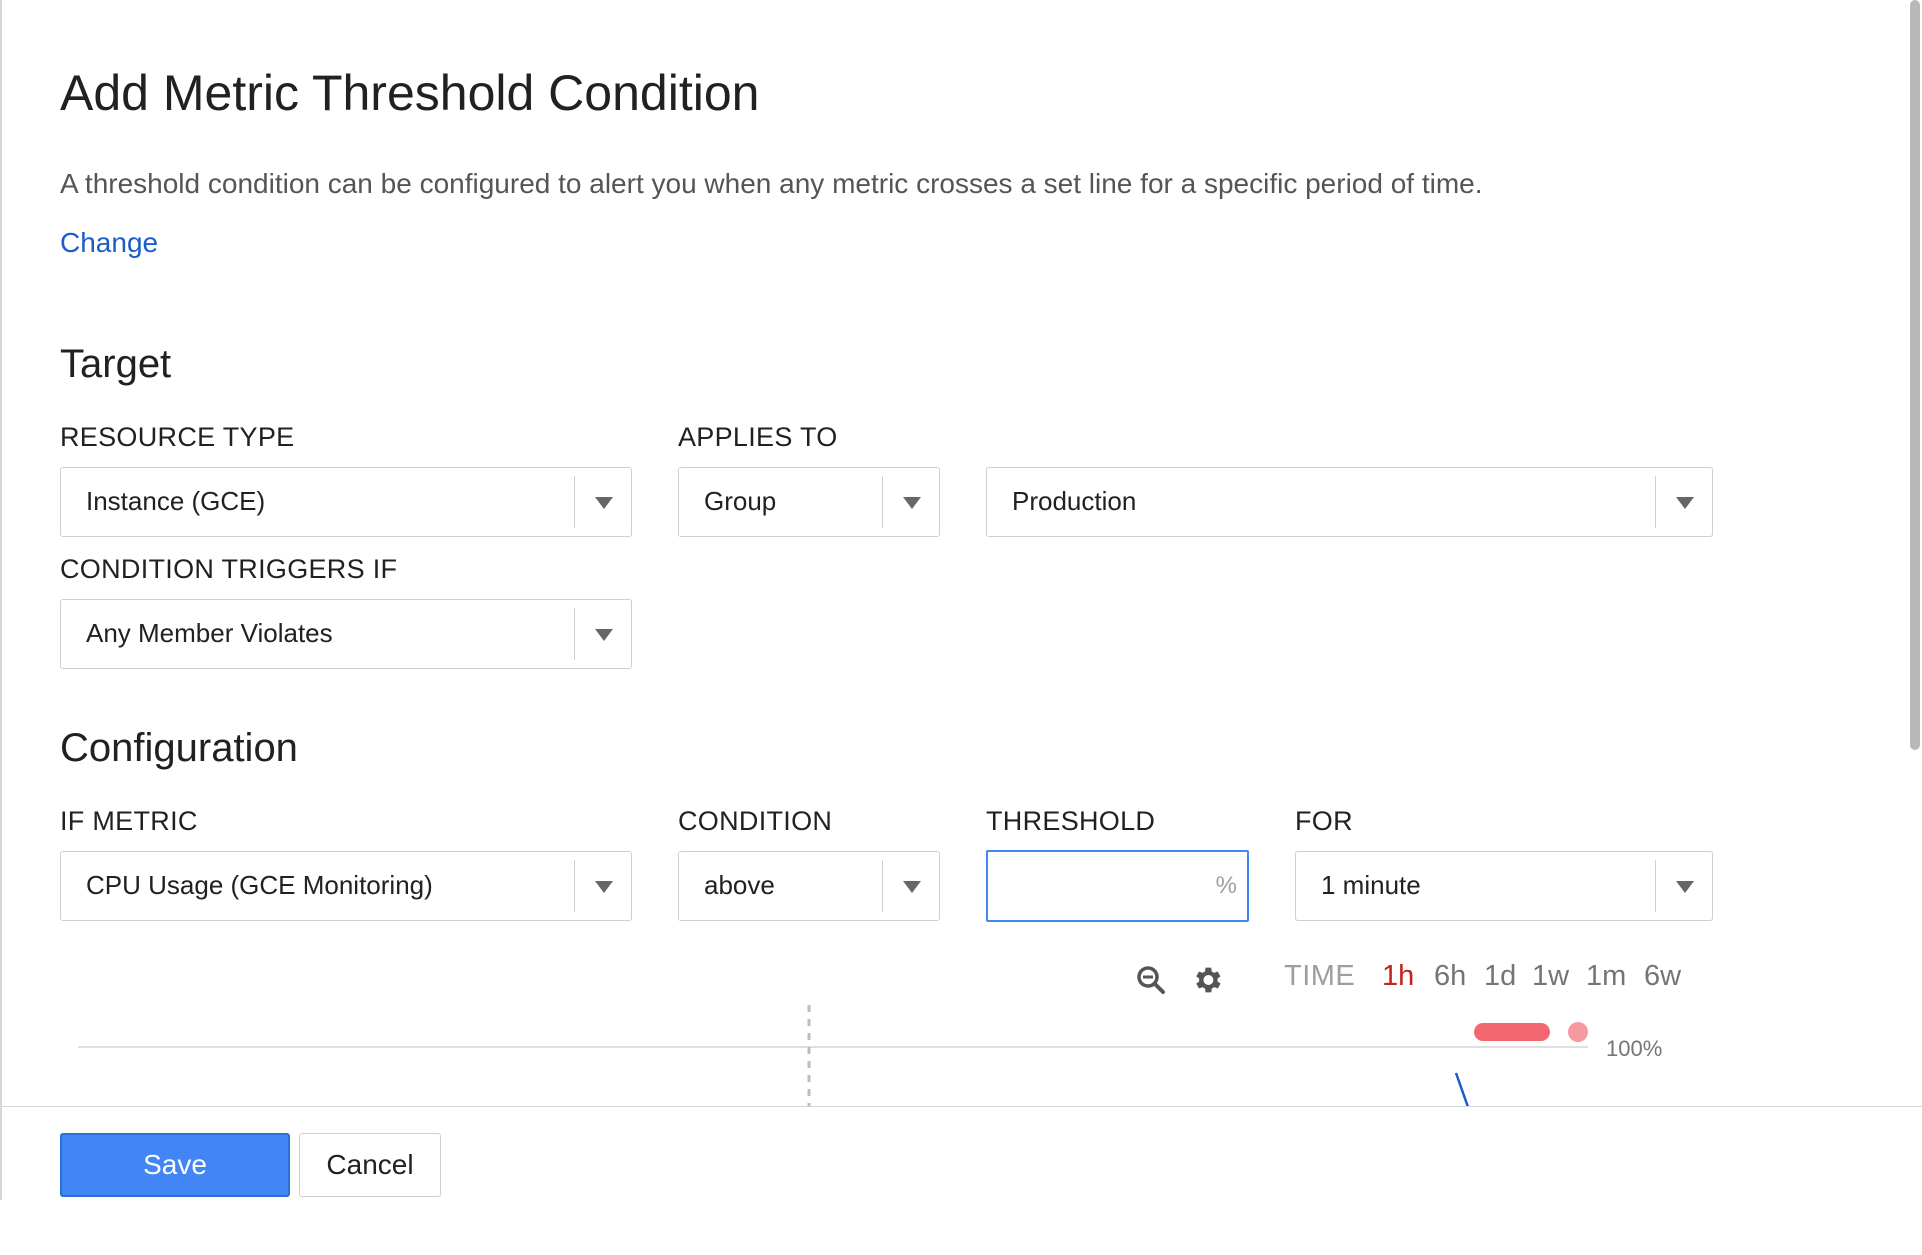 Image resolution: width=1922 pixels, height=1255 pixels. I want to click on resource-type-label: RESOURCE TYPE, so click(177, 437).